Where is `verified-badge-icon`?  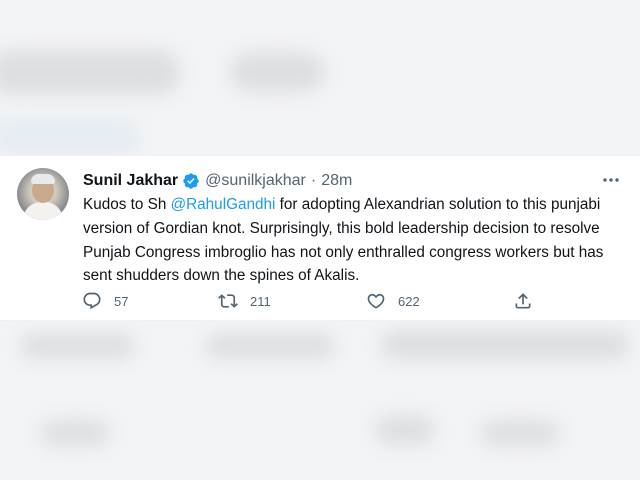 verified-badge-icon is located at coordinates (191, 181).